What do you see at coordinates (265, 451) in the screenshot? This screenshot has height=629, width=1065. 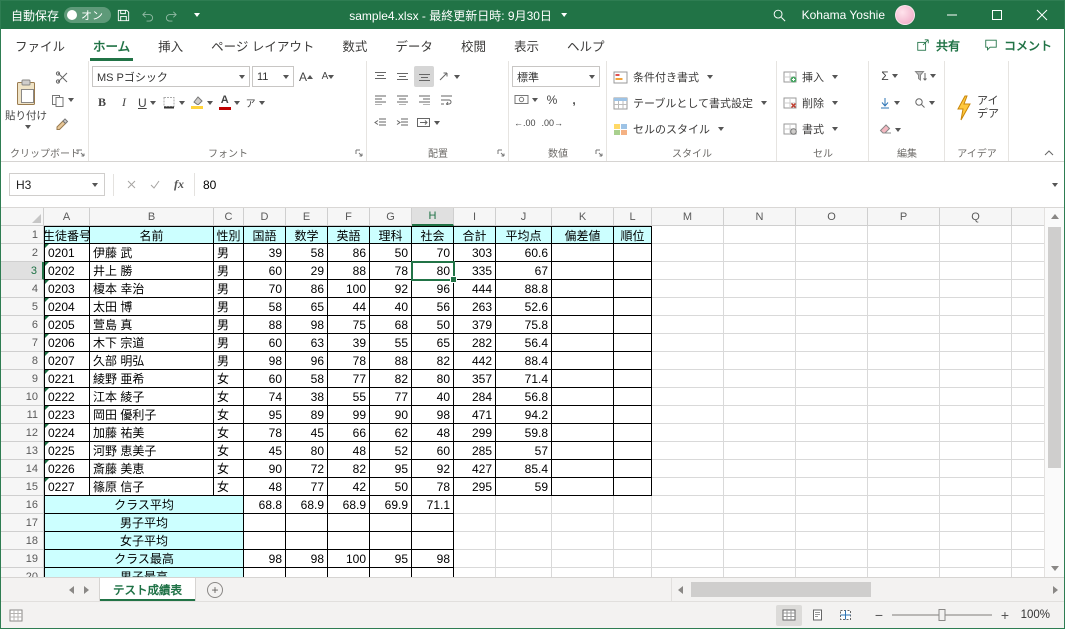 I see `cell-D13: 45` at bounding box center [265, 451].